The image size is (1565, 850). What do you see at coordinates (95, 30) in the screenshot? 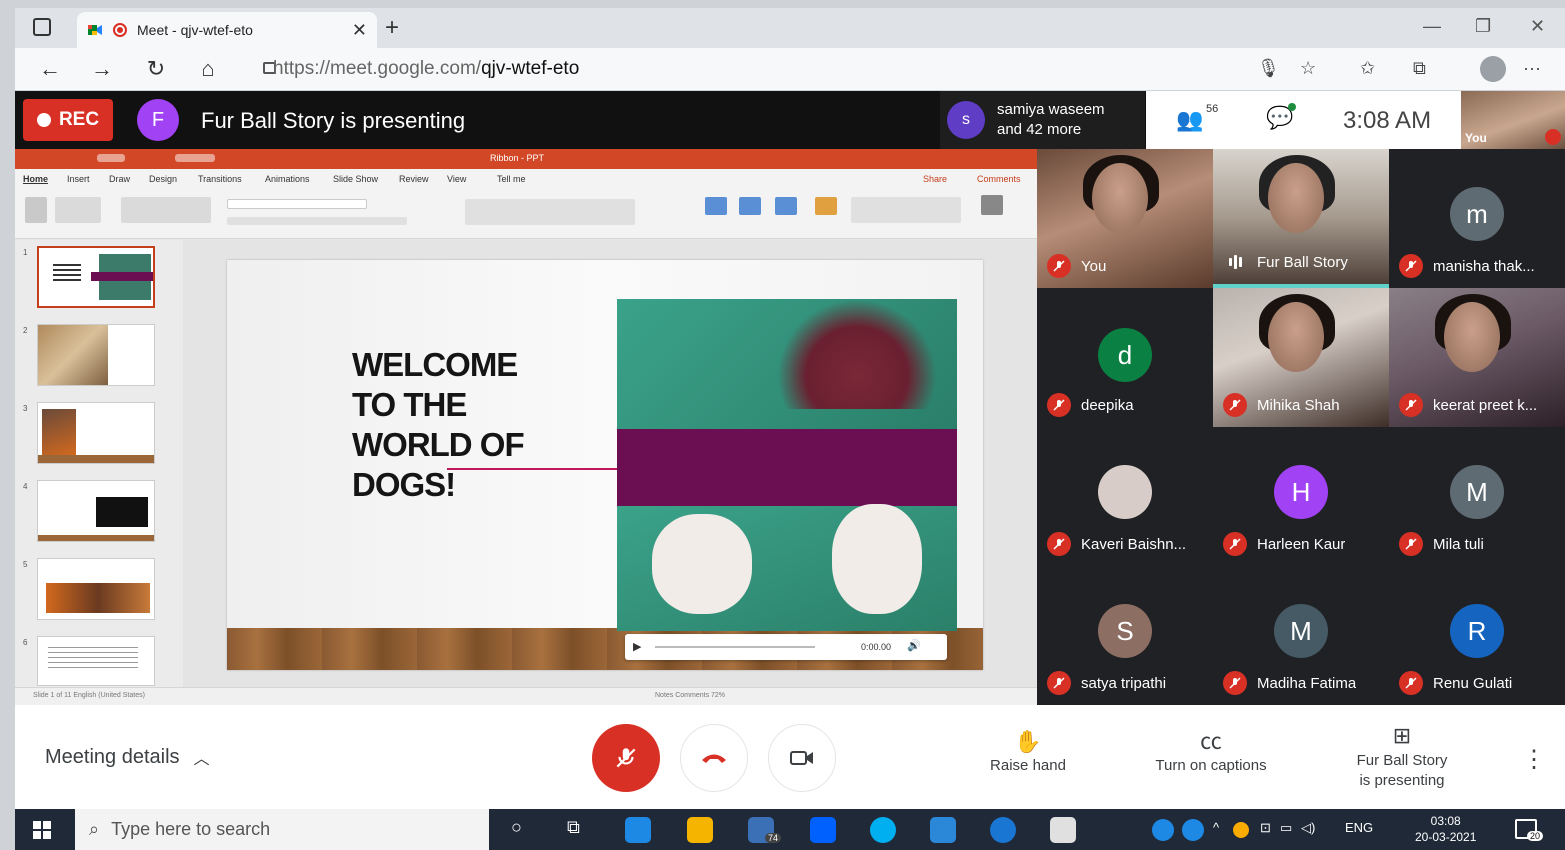
I see `meet-favicon-icon` at bounding box center [95, 30].